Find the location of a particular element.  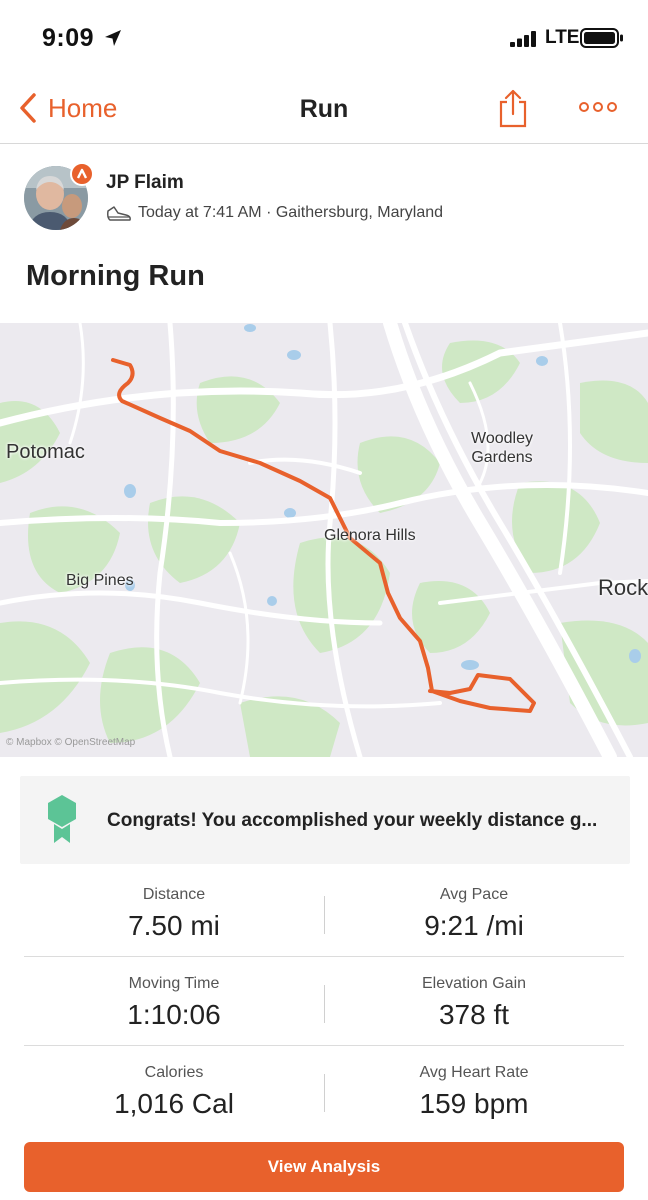

more-options-button is located at coordinates (598, 109).